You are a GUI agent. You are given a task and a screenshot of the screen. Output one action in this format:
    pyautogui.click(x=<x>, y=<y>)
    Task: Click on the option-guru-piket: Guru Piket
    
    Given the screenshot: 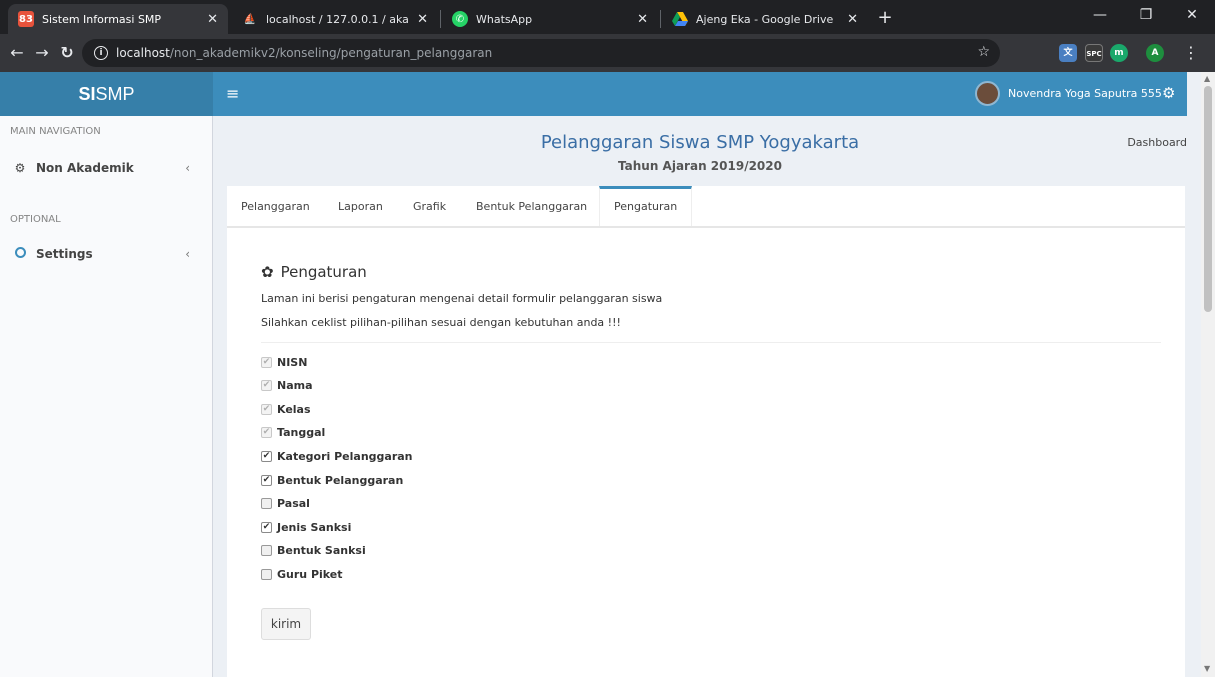 What is the action you would take?
    pyautogui.click(x=302, y=574)
    